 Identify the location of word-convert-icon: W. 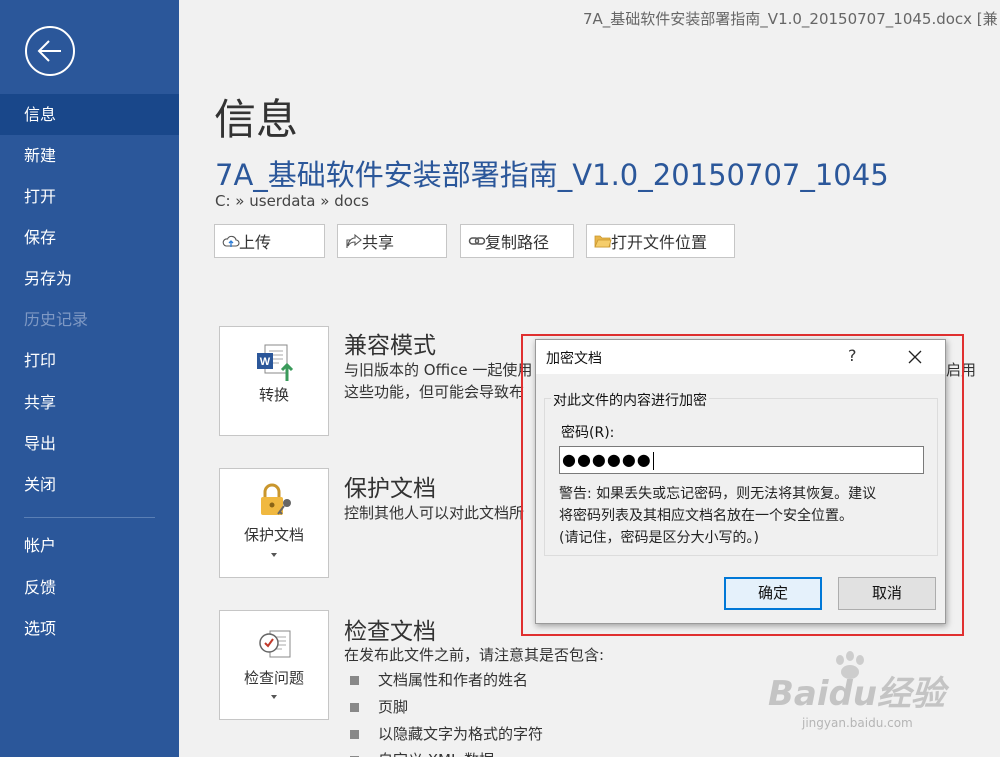
(275, 362).